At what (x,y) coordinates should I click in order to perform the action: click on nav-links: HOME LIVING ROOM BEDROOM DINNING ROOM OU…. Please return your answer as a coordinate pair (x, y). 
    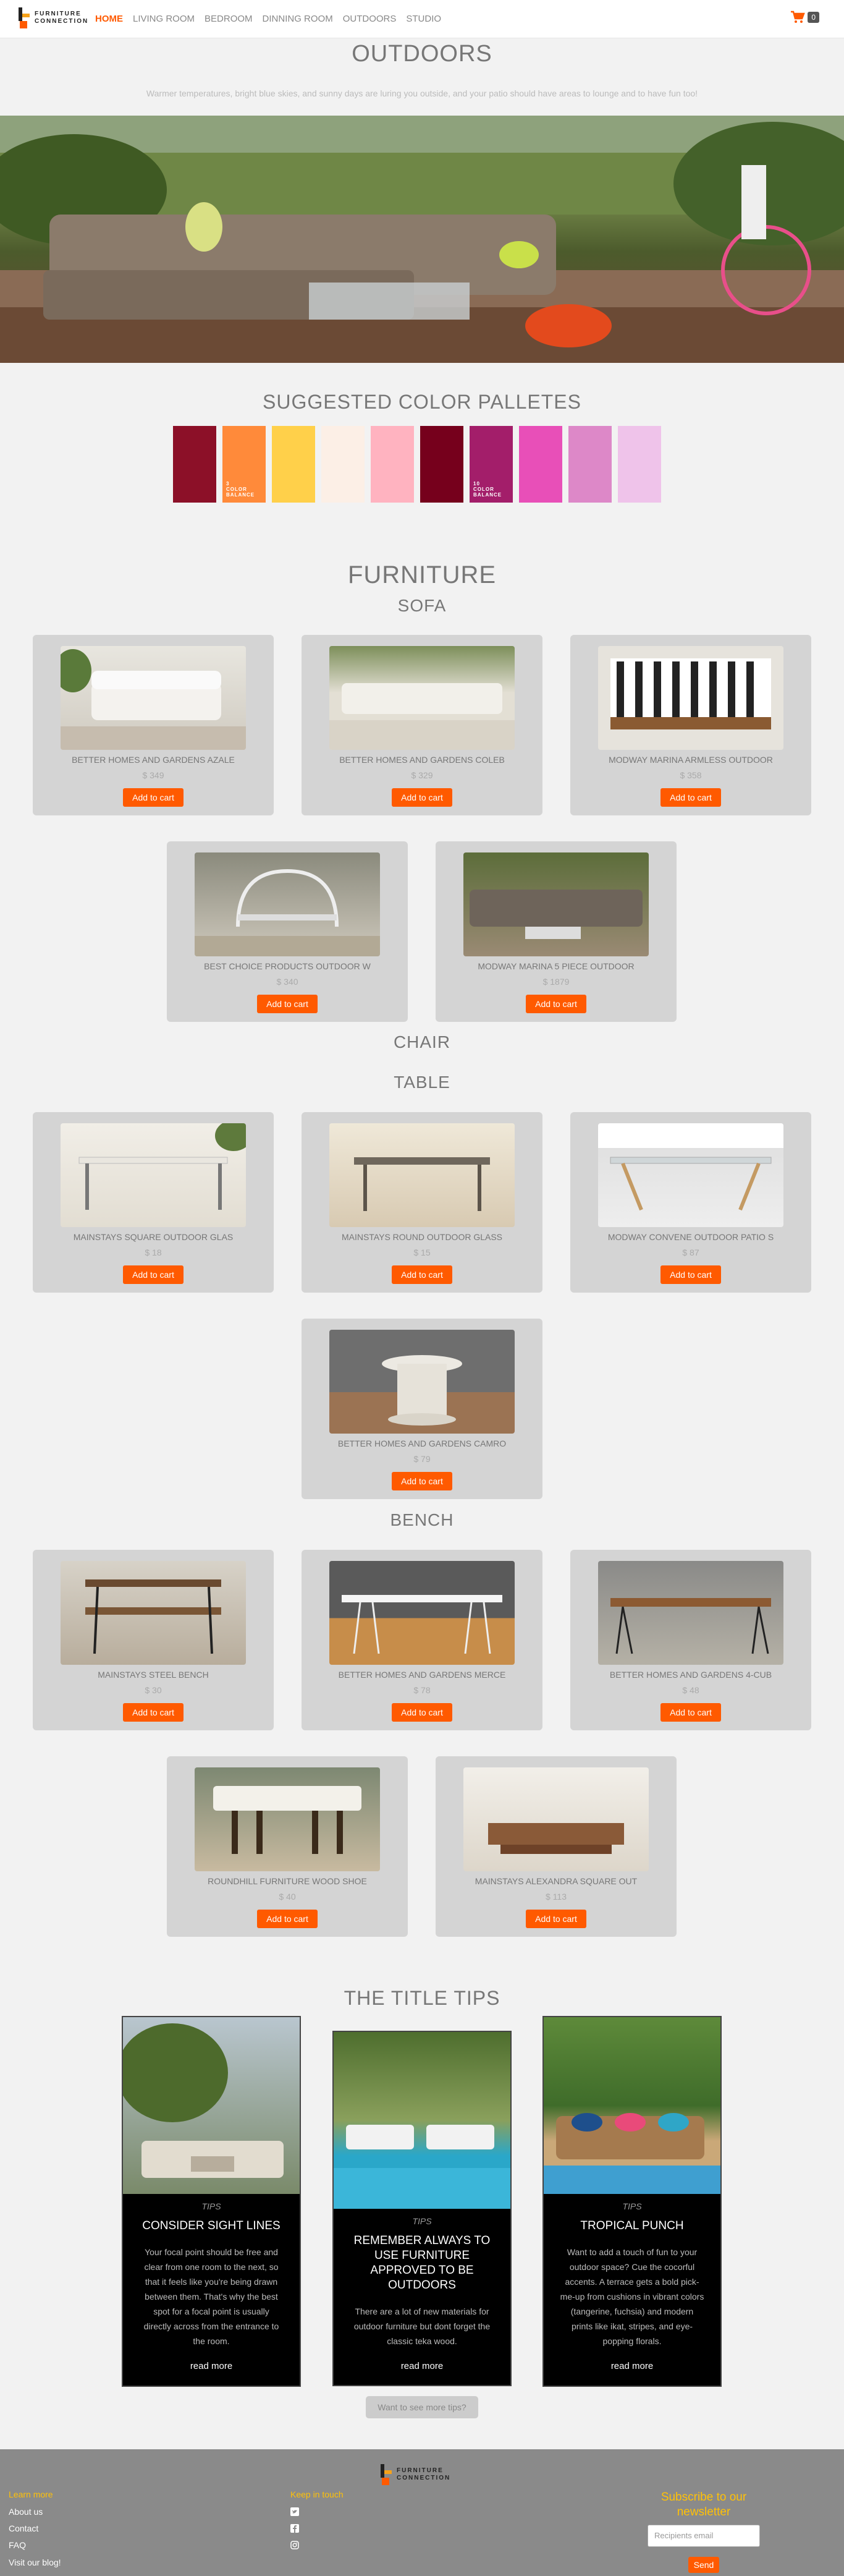
    Looking at the image, I should click on (273, 19).